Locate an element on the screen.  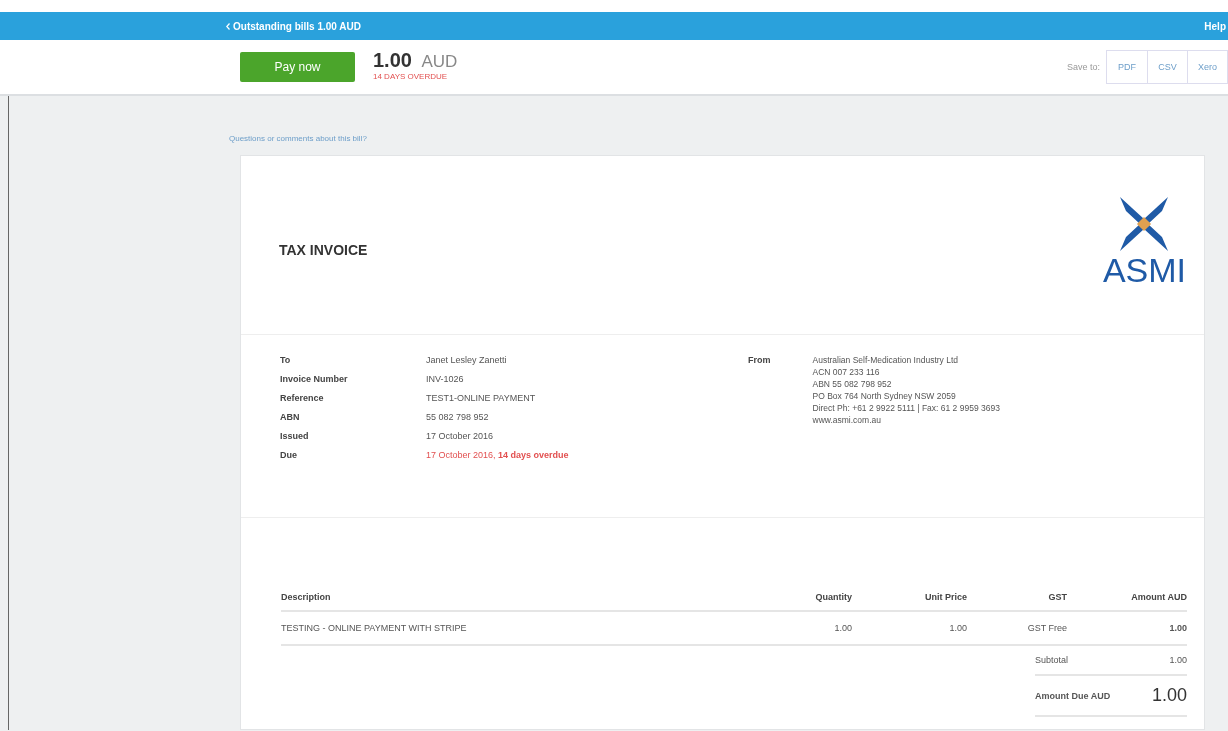
amount-due-value: 1.00 is located at coordinates (1169, 695).